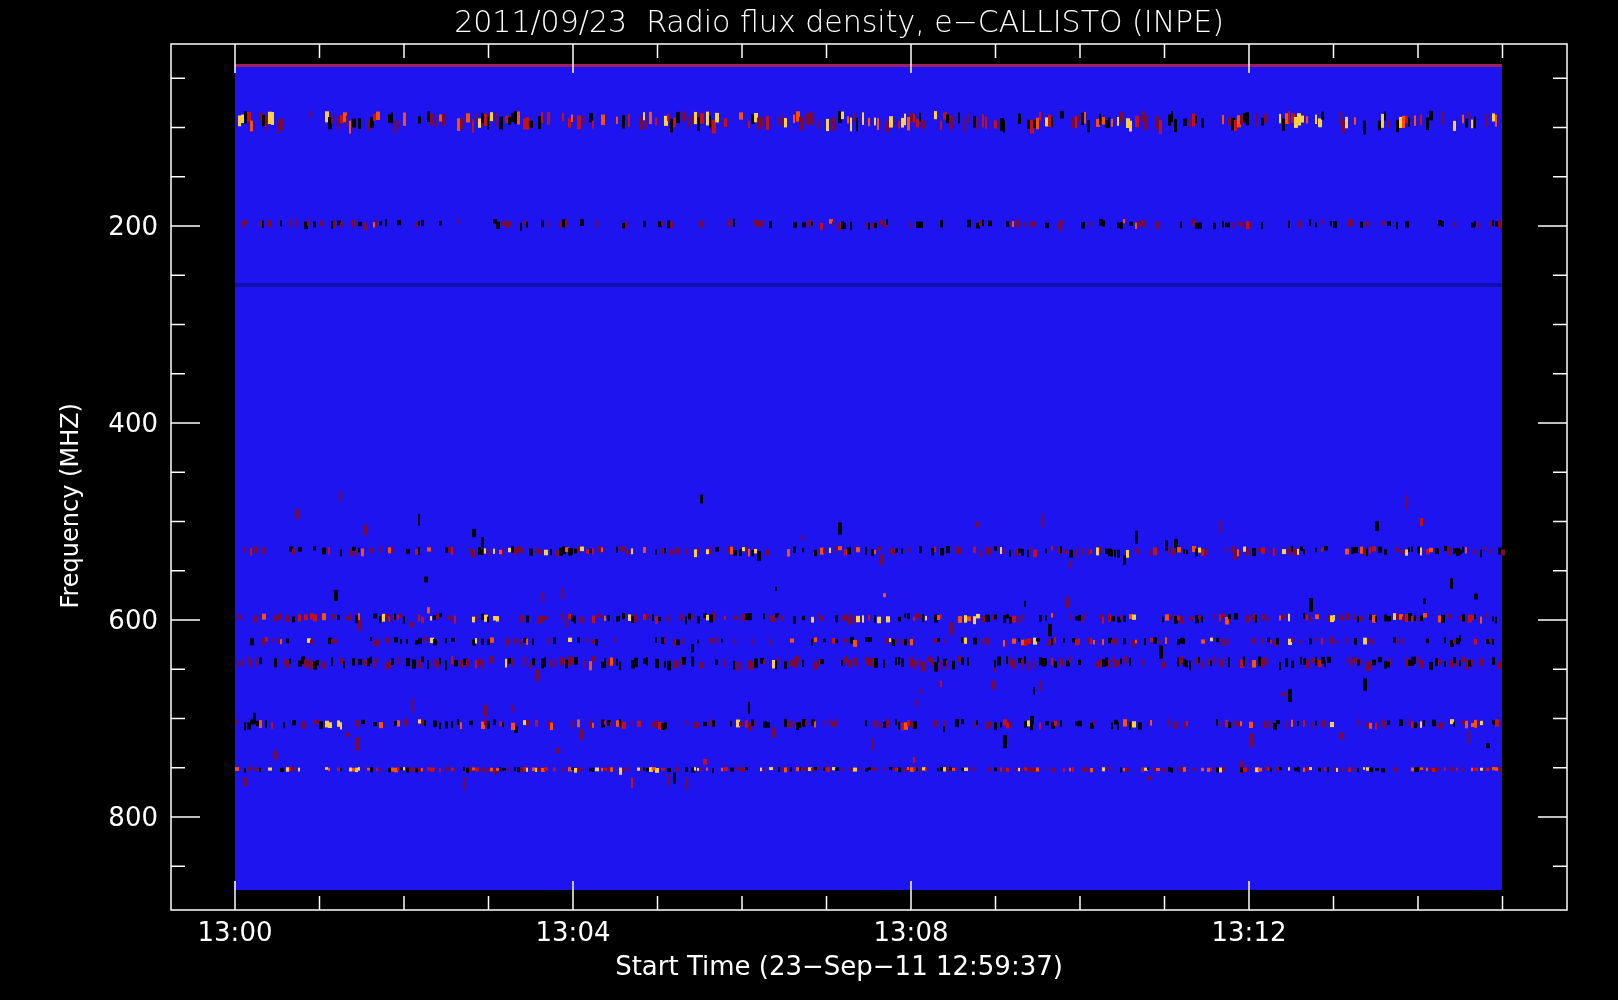  What do you see at coordinates (133, 817) in the screenshot?
I see `tick-label: 800` at bounding box center [133, 817].